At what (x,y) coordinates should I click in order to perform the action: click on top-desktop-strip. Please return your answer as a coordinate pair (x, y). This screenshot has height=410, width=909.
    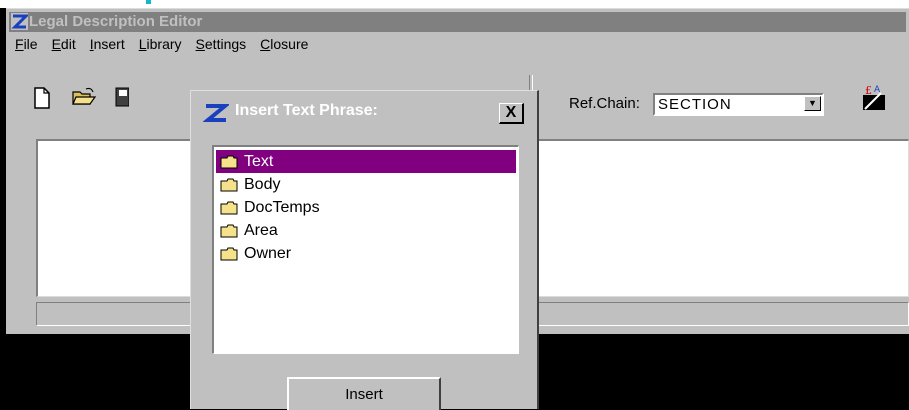
    Looking at the image, I should click on (454, 4).